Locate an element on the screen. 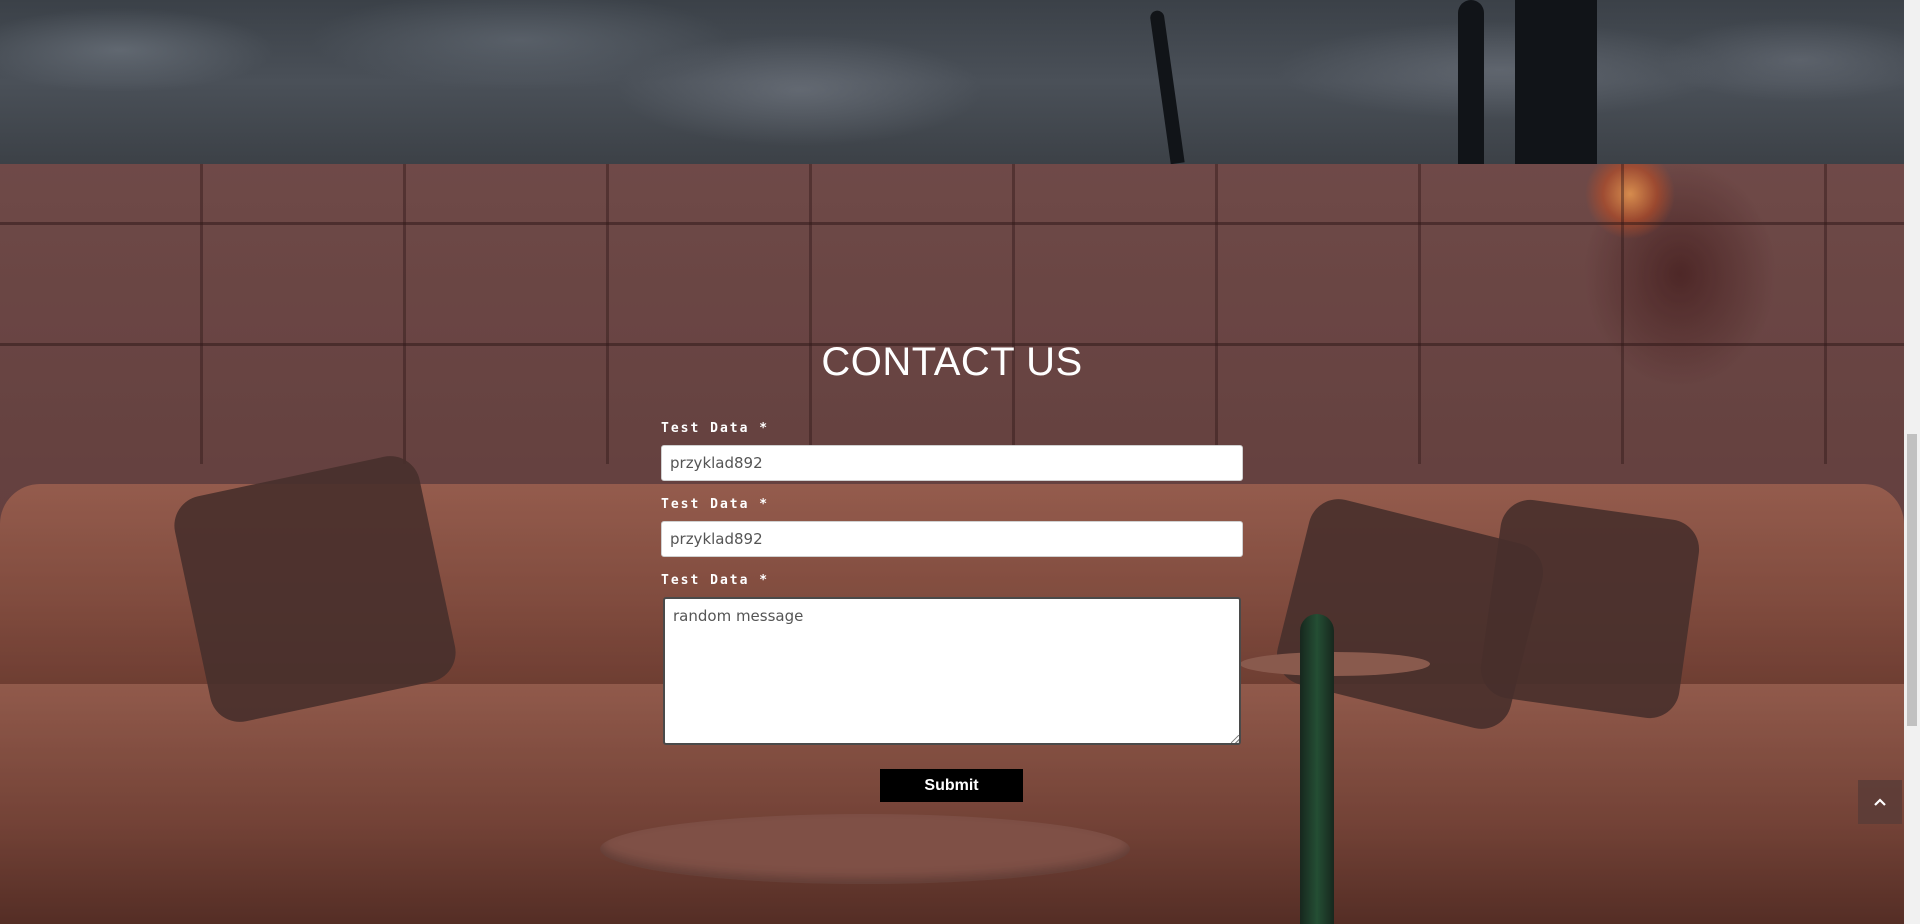 This screenshot has width=1920, height=924. scroll-to-top-button is located at coordinates (1880, 802).